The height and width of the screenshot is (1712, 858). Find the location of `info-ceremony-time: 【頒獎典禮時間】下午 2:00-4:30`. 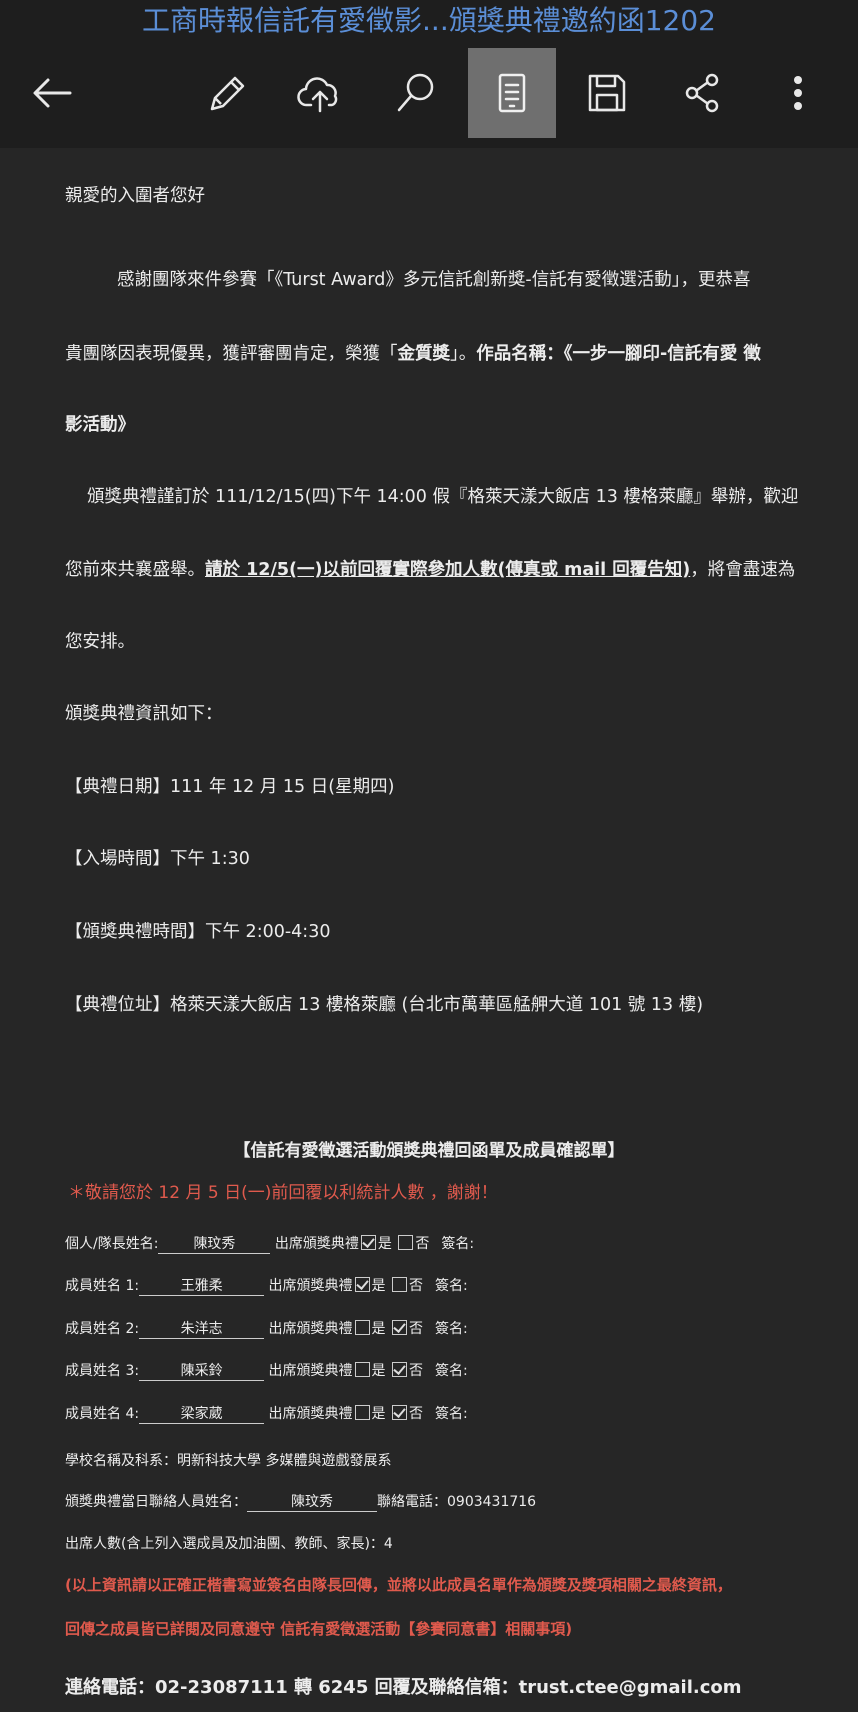

info-ceremony-time: 【頒獎典禮時間】下午 2:00-4:30 is located at coordinates (198, 932).